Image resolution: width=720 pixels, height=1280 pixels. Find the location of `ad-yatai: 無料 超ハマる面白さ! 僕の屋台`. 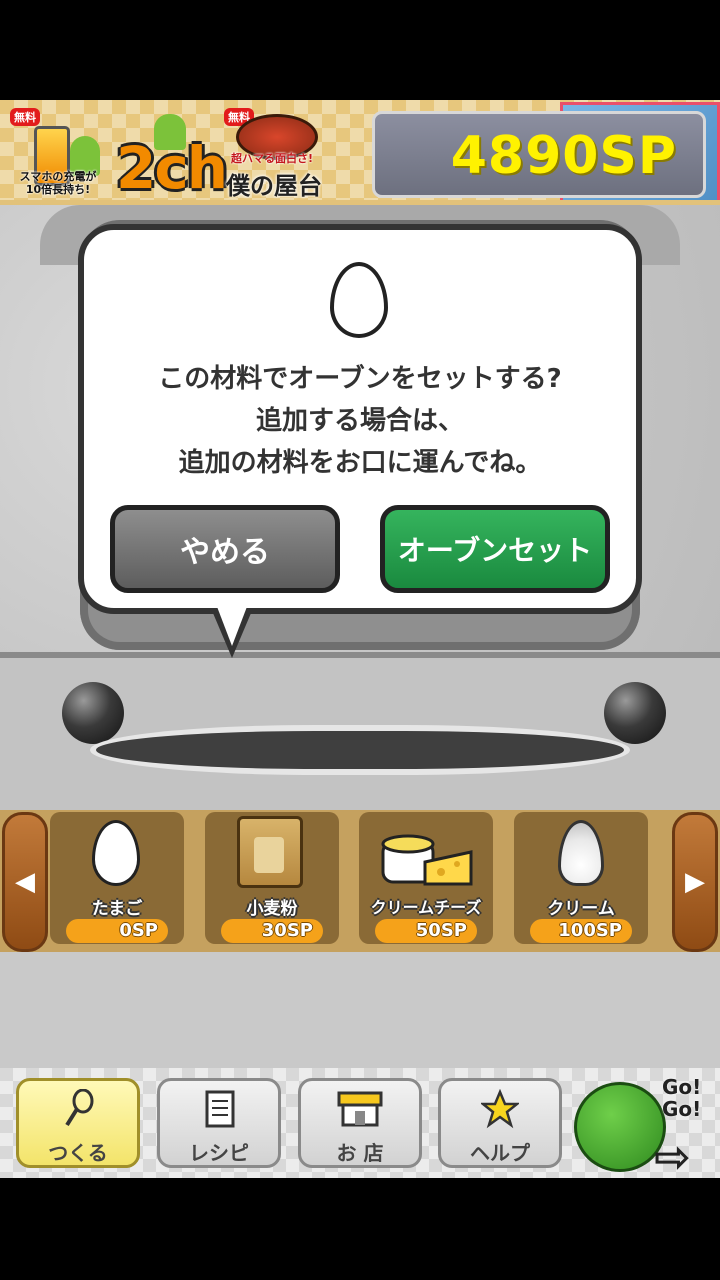

ad-yatai: 無料 超ハマる面白さ! 僕の屋台 is located at coordinates (274, 154).